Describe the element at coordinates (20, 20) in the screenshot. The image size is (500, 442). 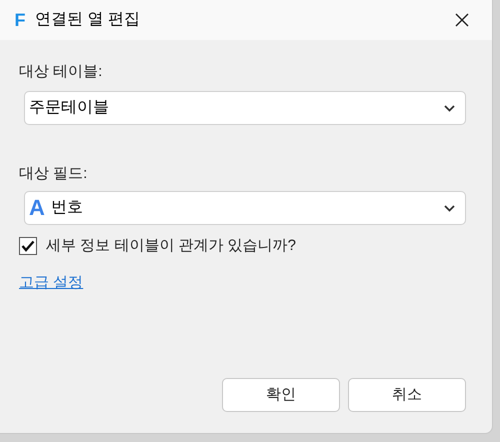
I see `app-logo-icon: F` at that location.